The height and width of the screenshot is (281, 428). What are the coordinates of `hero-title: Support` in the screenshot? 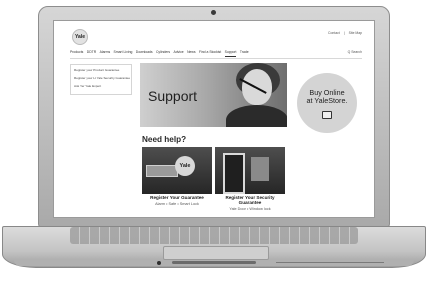 It's located at (173, 96).